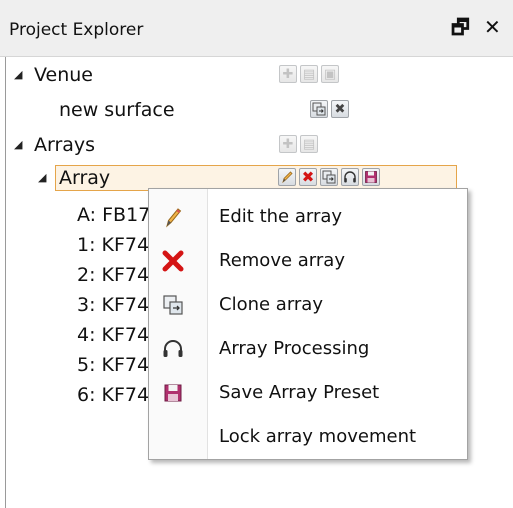  Describe the element at coordinates (299, 392) in the screenshot. I see `menu-item-label: Save Array Preset` at that location.